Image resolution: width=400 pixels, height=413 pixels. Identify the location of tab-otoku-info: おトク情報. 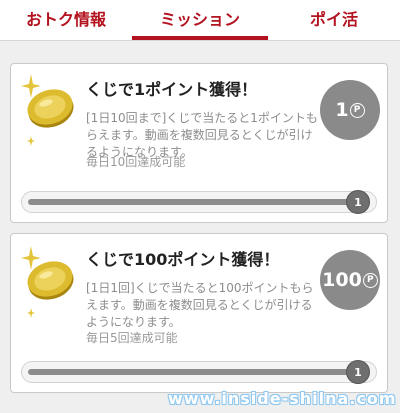
(66, 20).